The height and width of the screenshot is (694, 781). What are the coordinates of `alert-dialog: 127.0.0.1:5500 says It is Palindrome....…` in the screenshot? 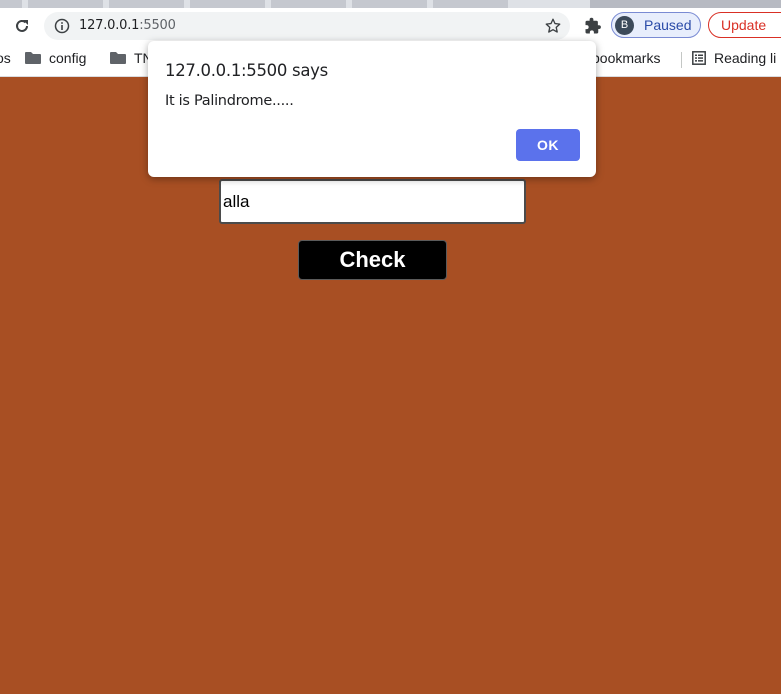 It's located at (372, 109).